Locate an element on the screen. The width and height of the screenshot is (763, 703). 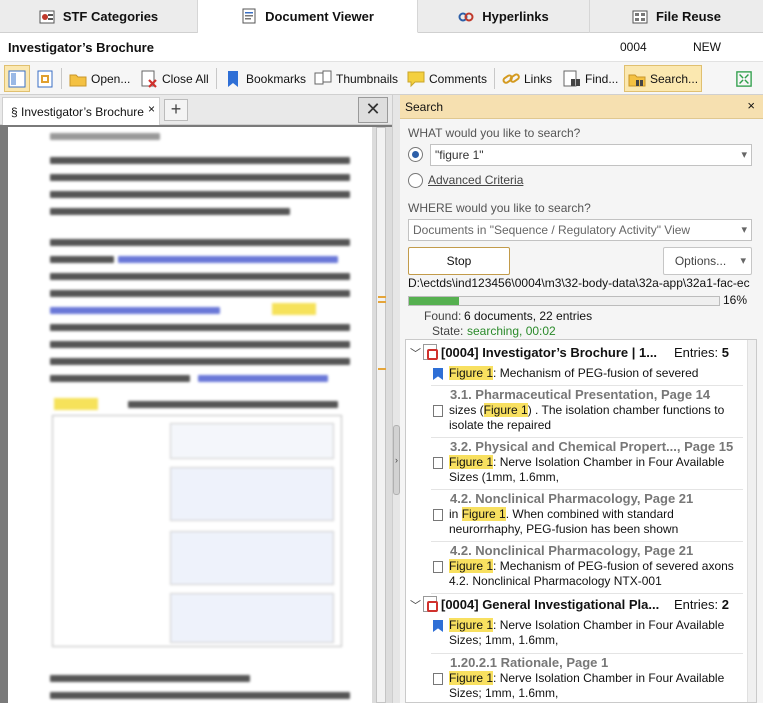
bookmarks-button-label: Bookmarks is located at coordinates (276, 78).